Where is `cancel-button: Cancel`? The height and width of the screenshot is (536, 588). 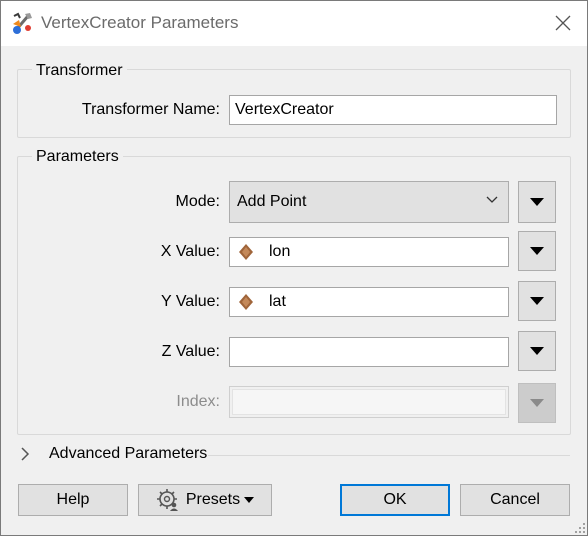
cancel-button: Cancel is located at coordinates (515, 500).